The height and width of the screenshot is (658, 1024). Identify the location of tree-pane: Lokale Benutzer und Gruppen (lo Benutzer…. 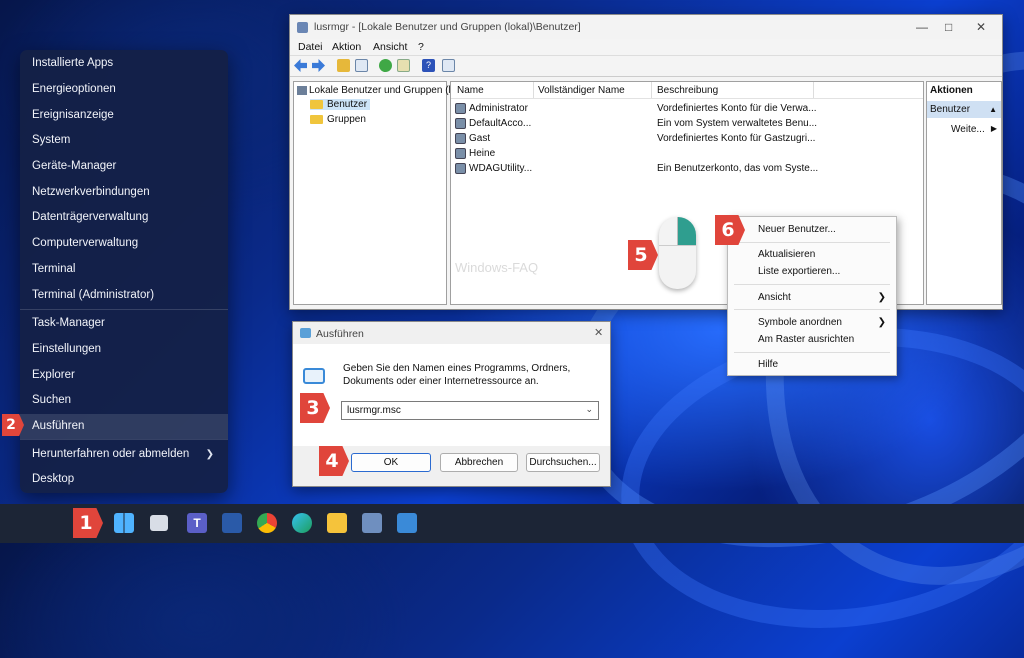
(374, 193).